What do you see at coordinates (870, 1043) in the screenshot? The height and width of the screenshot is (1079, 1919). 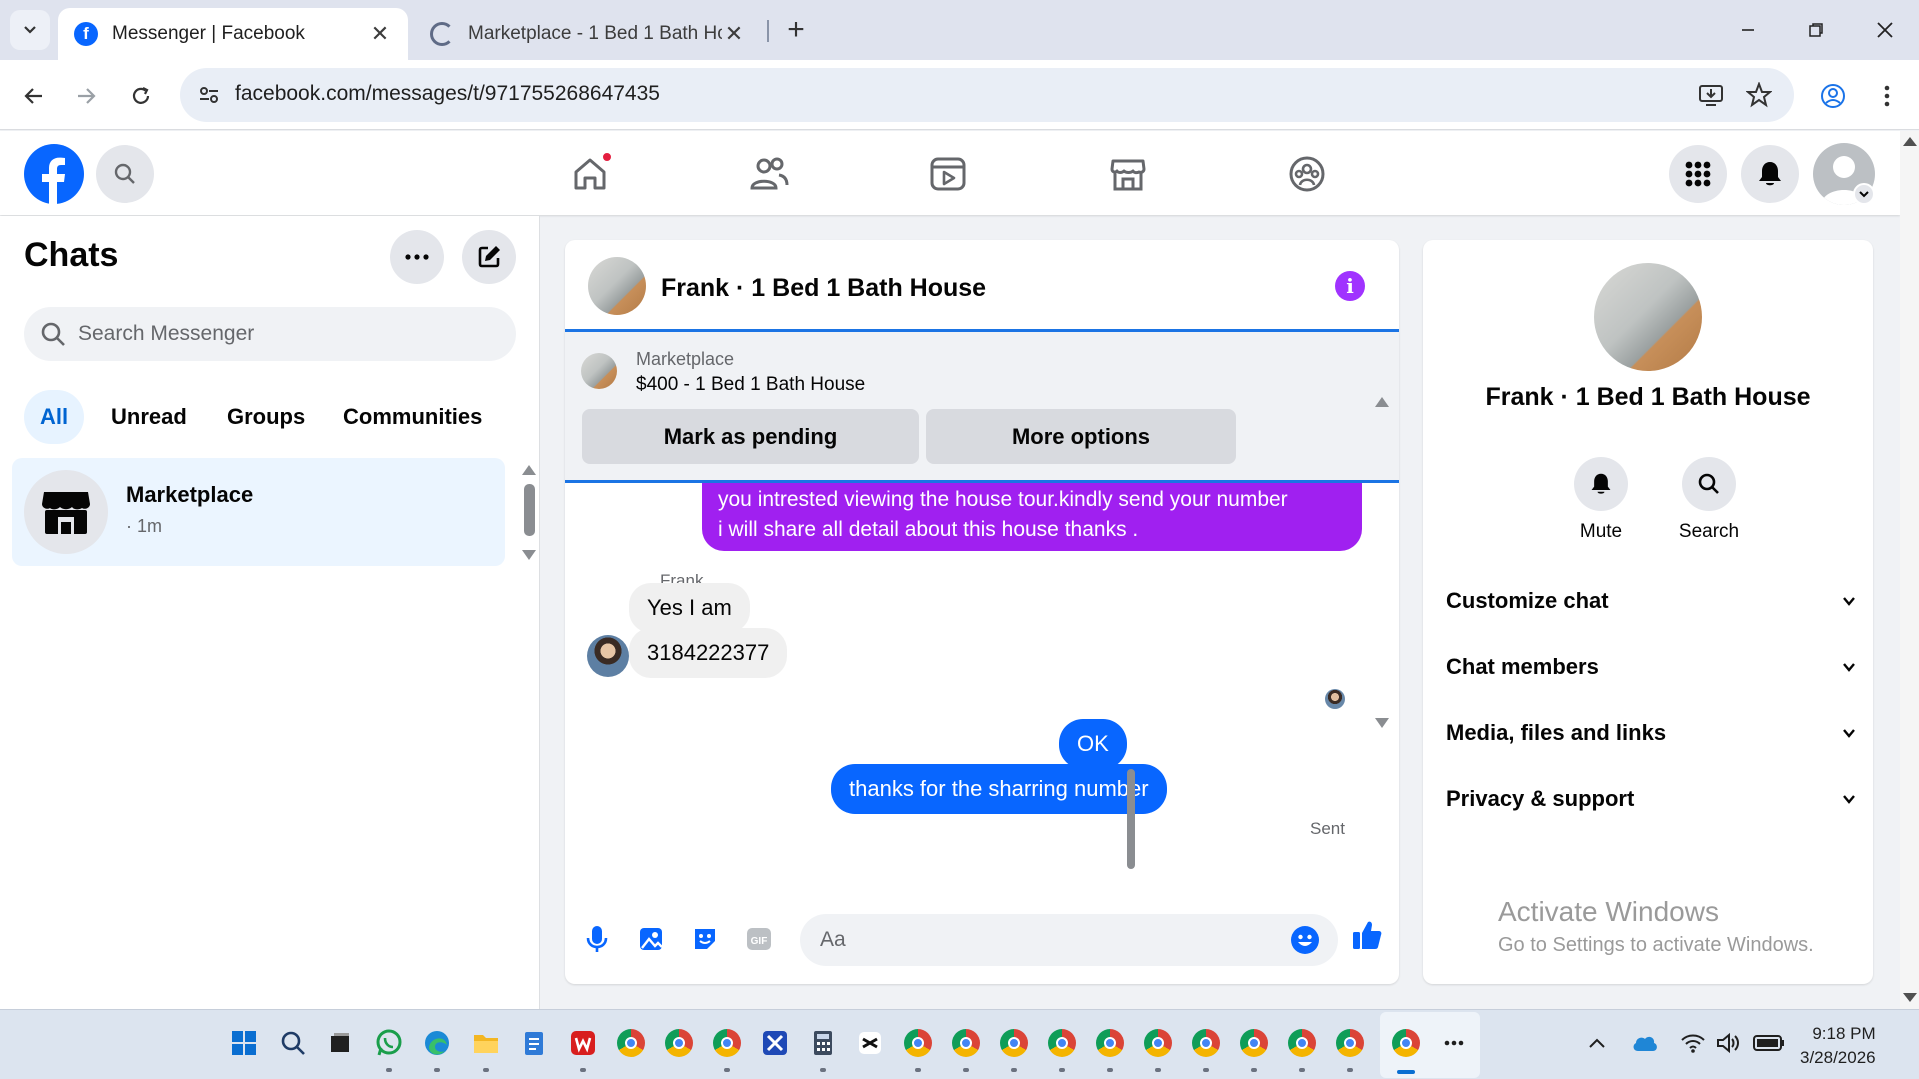 I see `capcut-app` at bounding box center [870, 1043].